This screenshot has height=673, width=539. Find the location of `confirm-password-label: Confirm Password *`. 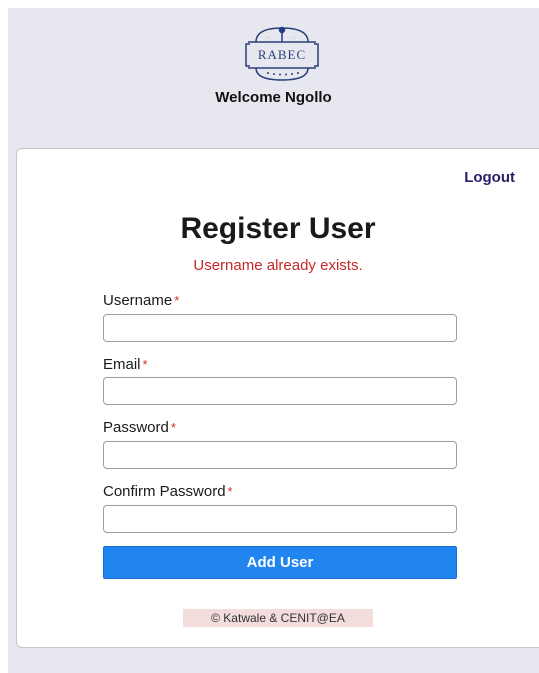

confirm-password-label: Confirm Password * is located at coordinates (168, 491).